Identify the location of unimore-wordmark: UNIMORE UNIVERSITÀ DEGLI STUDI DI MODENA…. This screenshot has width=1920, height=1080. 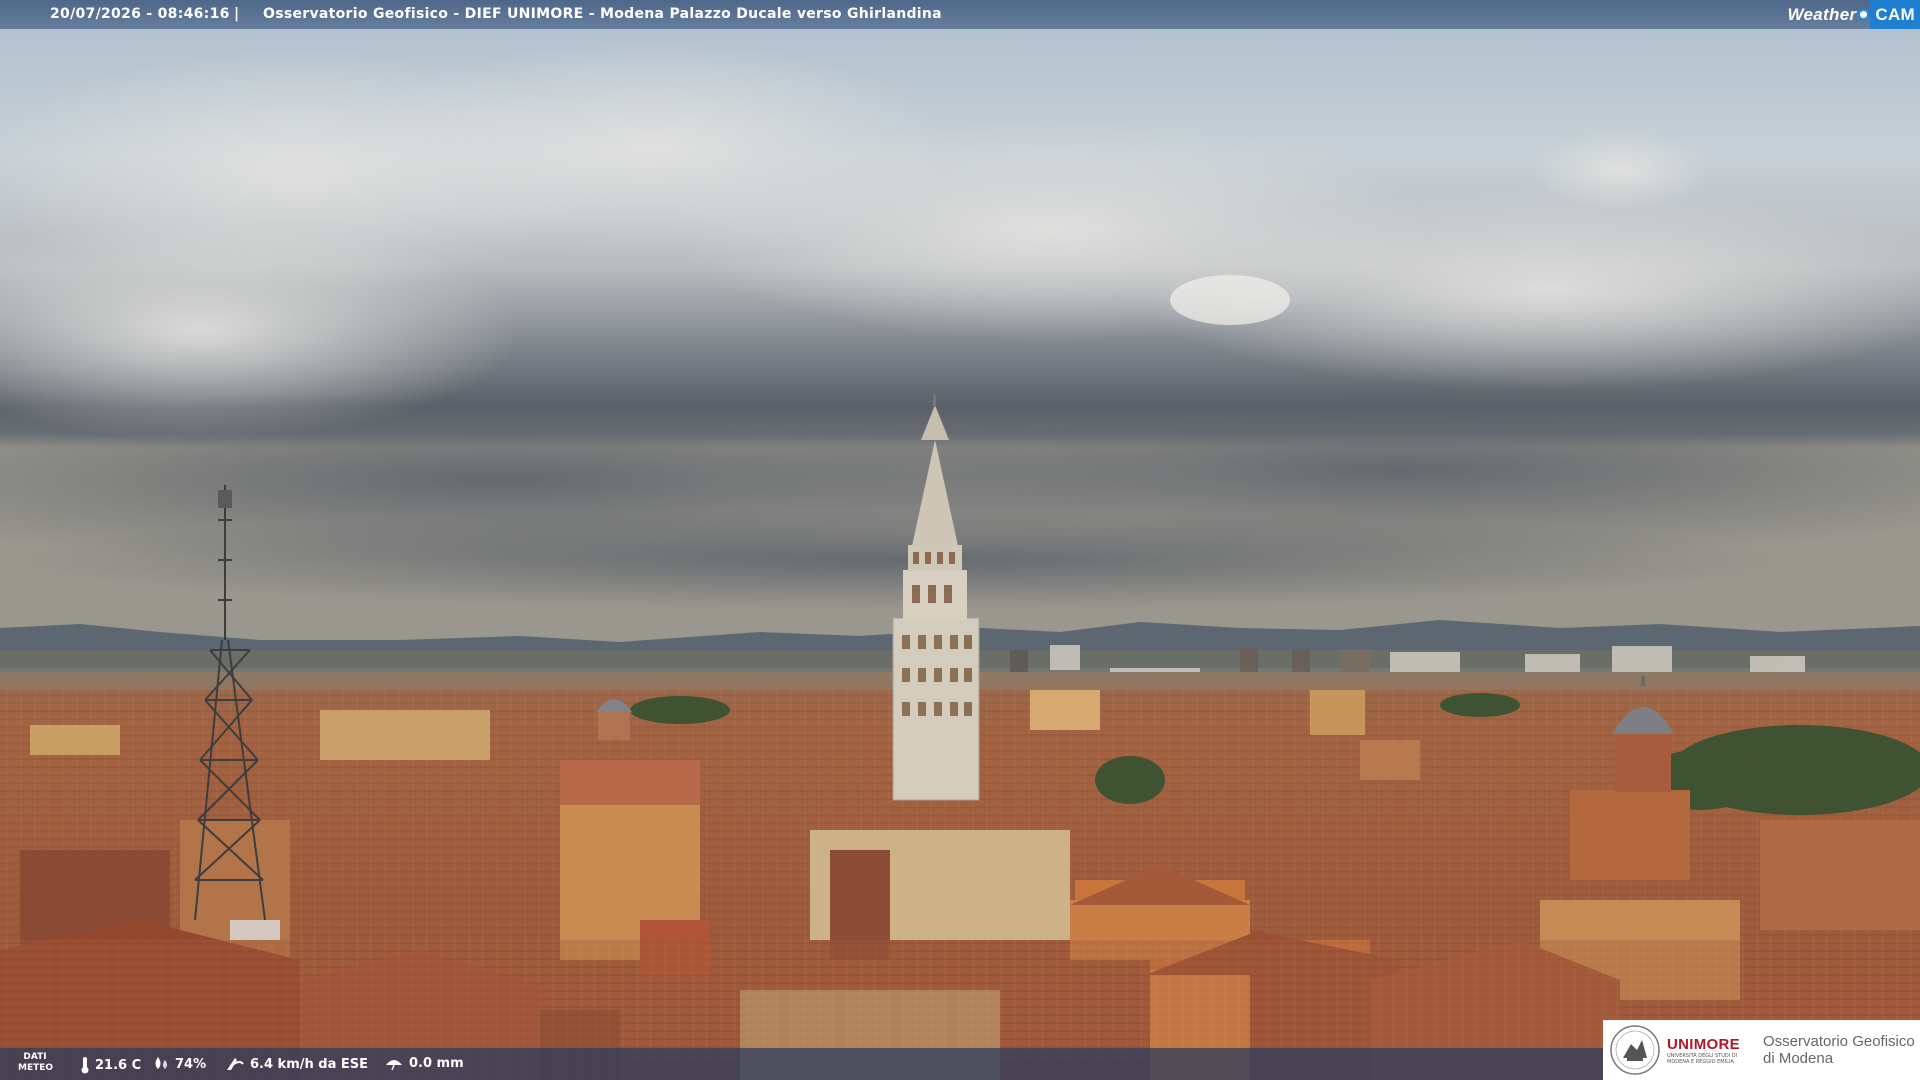
(1712, 1050).